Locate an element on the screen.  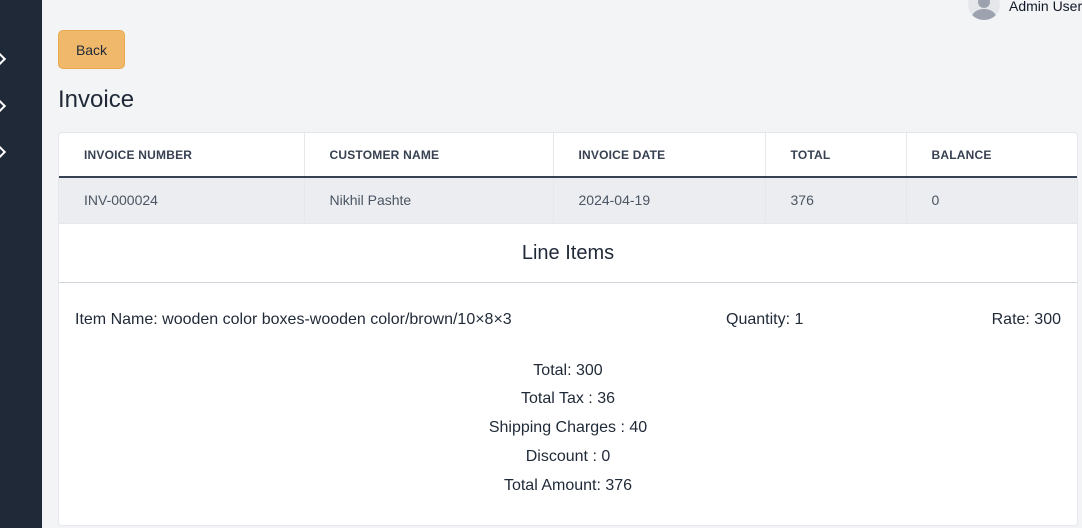
cell-total: 376 is located at coordinates (836, 200).